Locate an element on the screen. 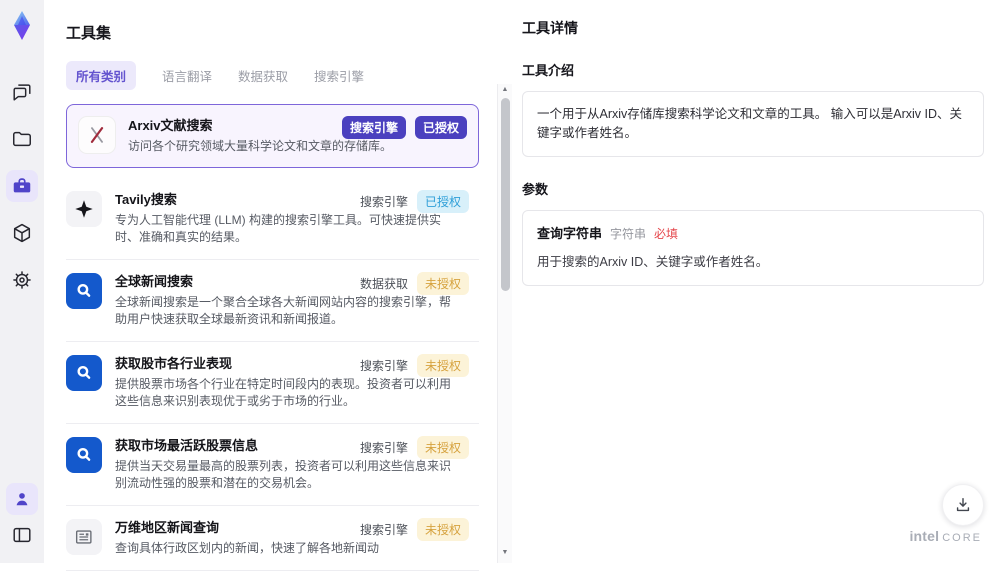 The image size is (1000, 571). param-name: 查询字符串 is located at coordinates (569, 233).